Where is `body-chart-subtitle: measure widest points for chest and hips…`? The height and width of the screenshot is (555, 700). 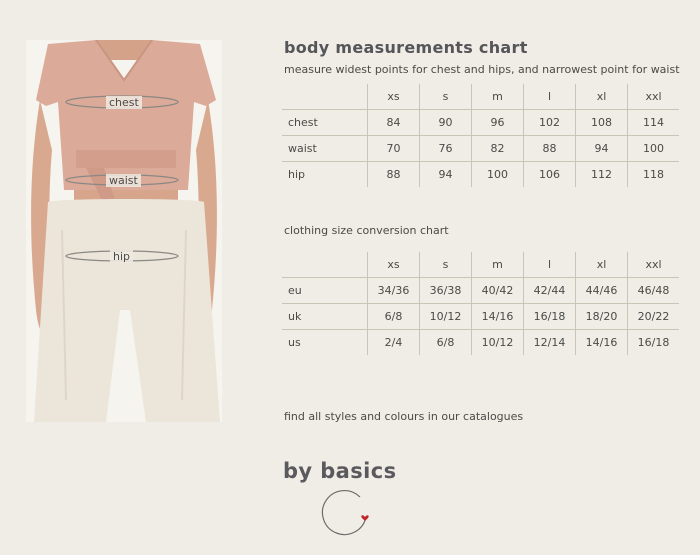 body-chart-subtitle: measure widest points for chest and hips… is located at coordinates (482, 69).